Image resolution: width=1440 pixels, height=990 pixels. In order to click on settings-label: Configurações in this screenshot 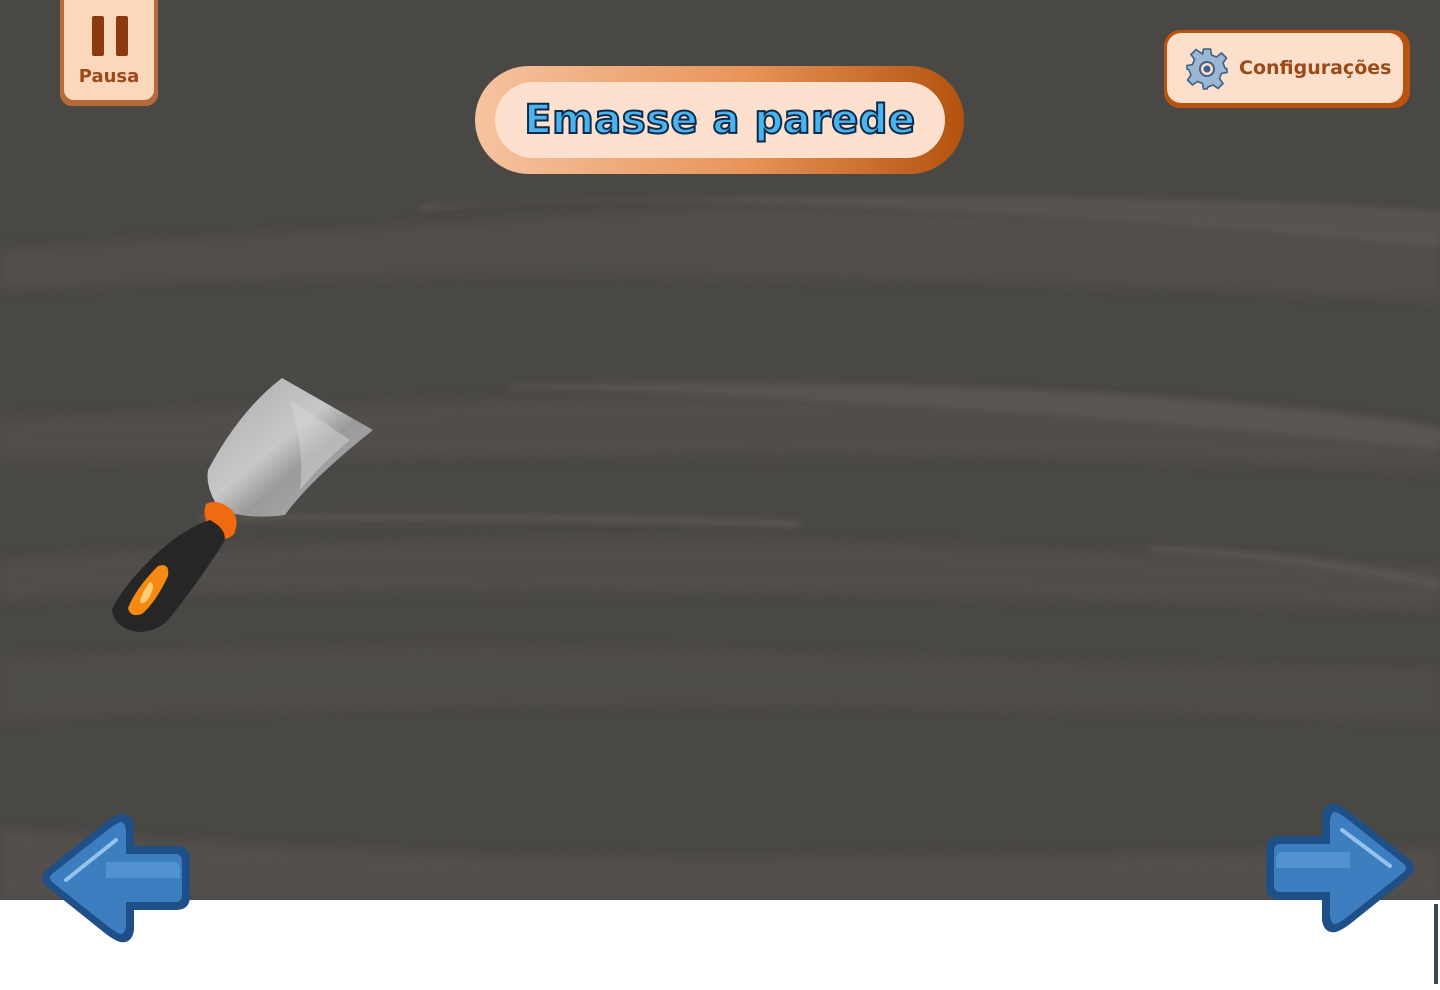, I will do `click(1315, 68)`.